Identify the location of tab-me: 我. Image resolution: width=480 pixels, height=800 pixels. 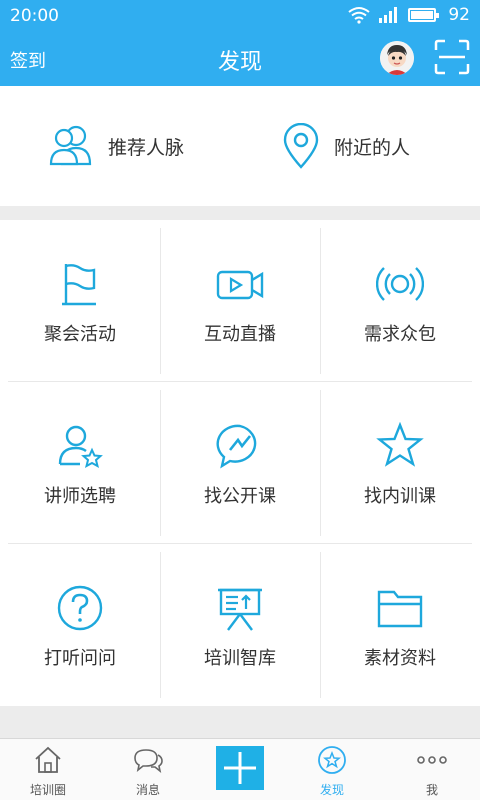
(432, 769).